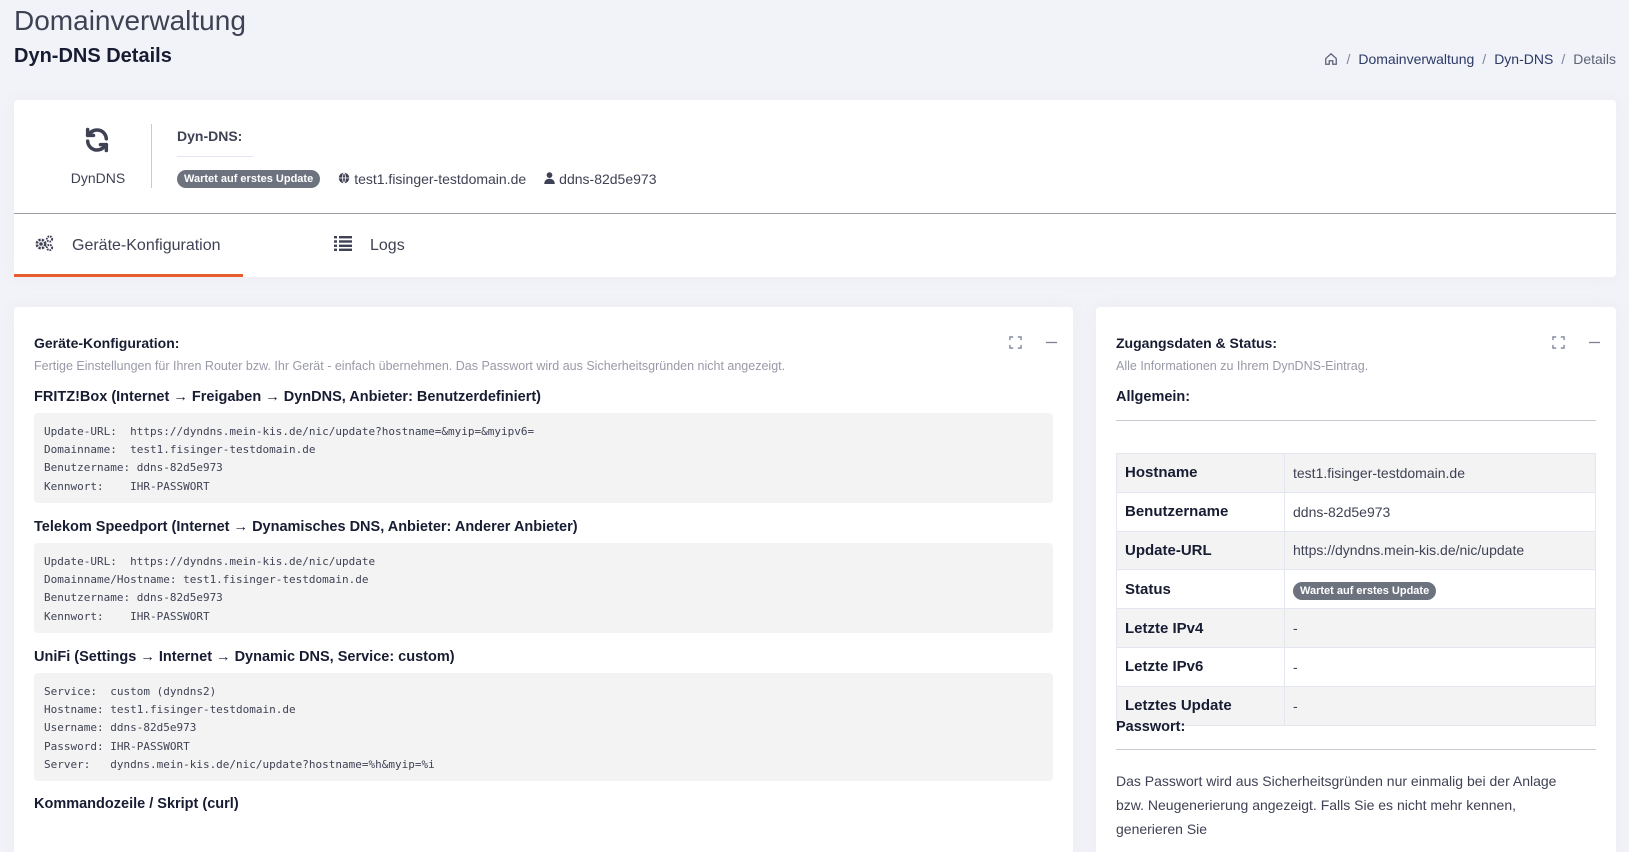 This screenshot has height=852, width=1629. I want to click on list-icon, so click(352, 245).